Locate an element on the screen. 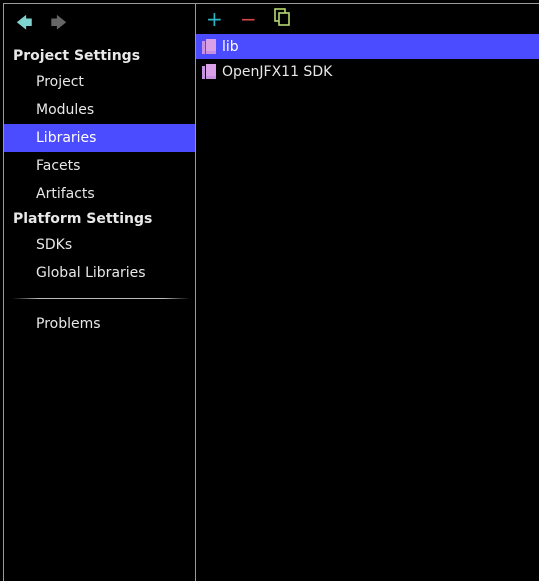  sidebar-item-sdks: SDKs is located at coordinates (99, 245).